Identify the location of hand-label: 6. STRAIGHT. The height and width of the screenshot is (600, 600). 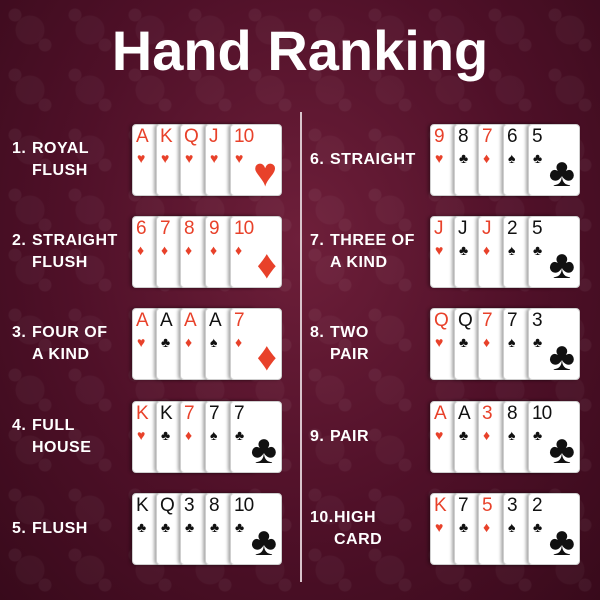
(369, 160).